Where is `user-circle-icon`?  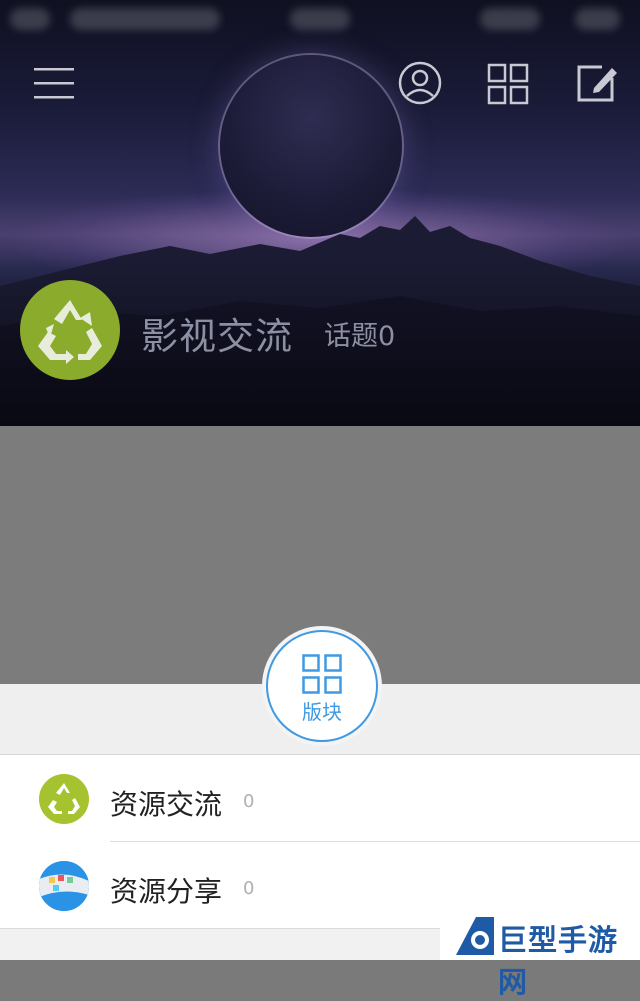 user-circle-icon is located at coordinates (420, 83).